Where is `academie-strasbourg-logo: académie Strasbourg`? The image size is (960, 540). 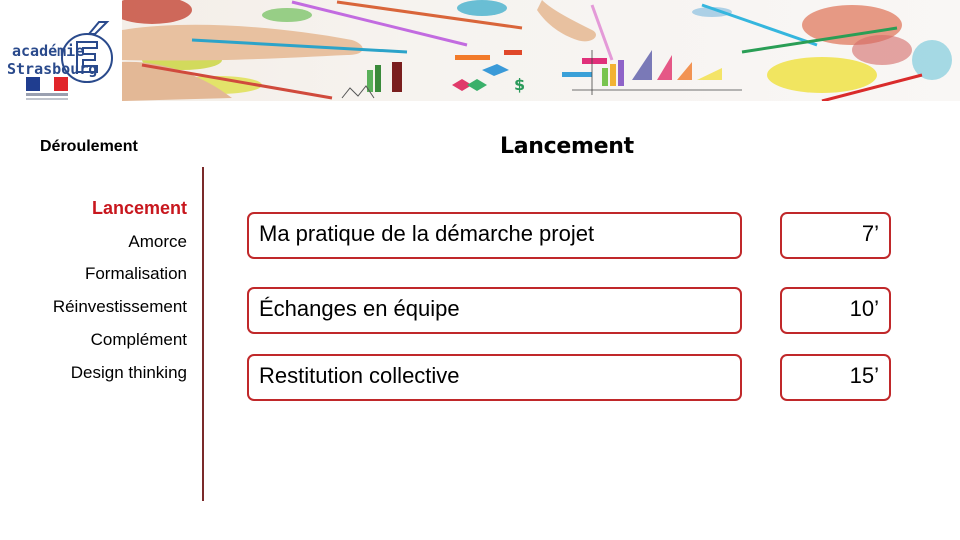
academie-strasbourg-logo: académie Strasbourg is located at coordinates (60, 60).